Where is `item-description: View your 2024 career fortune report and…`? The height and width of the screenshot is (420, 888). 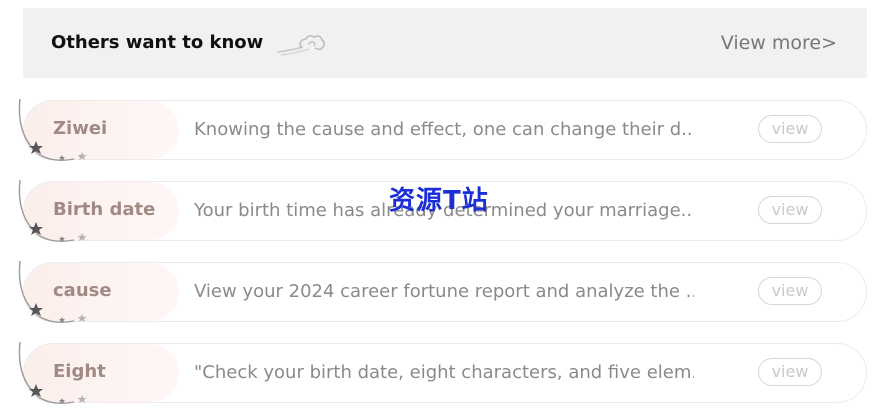 item-description: View your 2024 career fortune report and… is located at coordinates (444, 291).